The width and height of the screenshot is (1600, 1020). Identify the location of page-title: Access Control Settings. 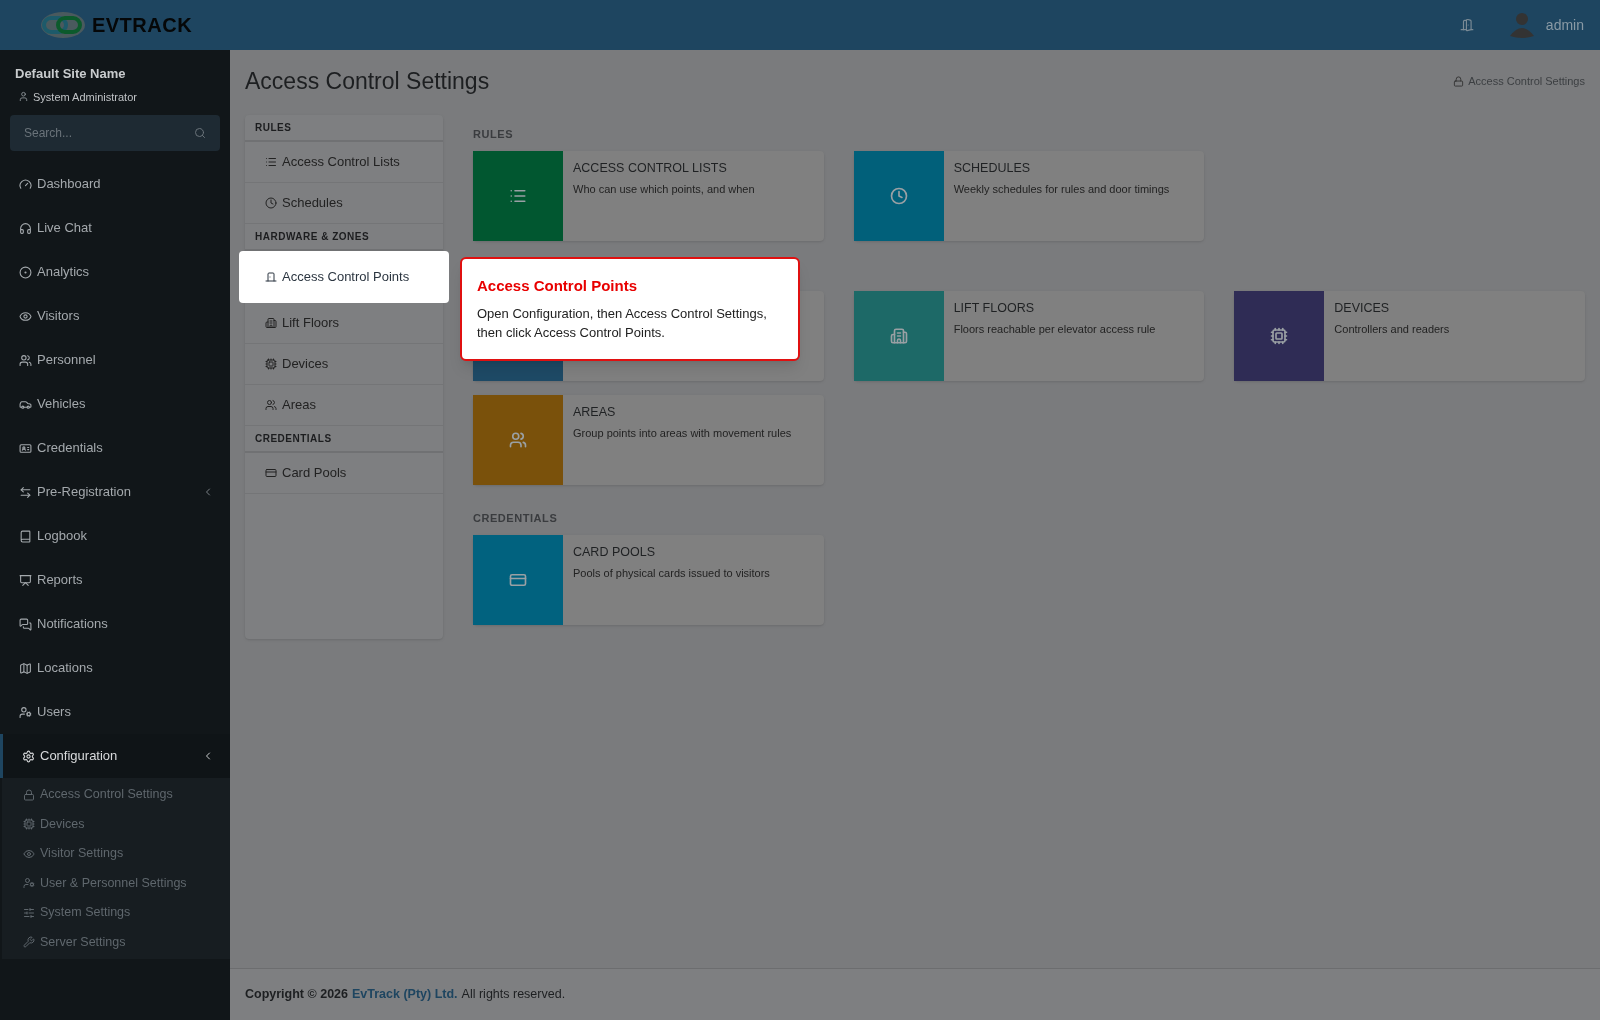
(367, 81).